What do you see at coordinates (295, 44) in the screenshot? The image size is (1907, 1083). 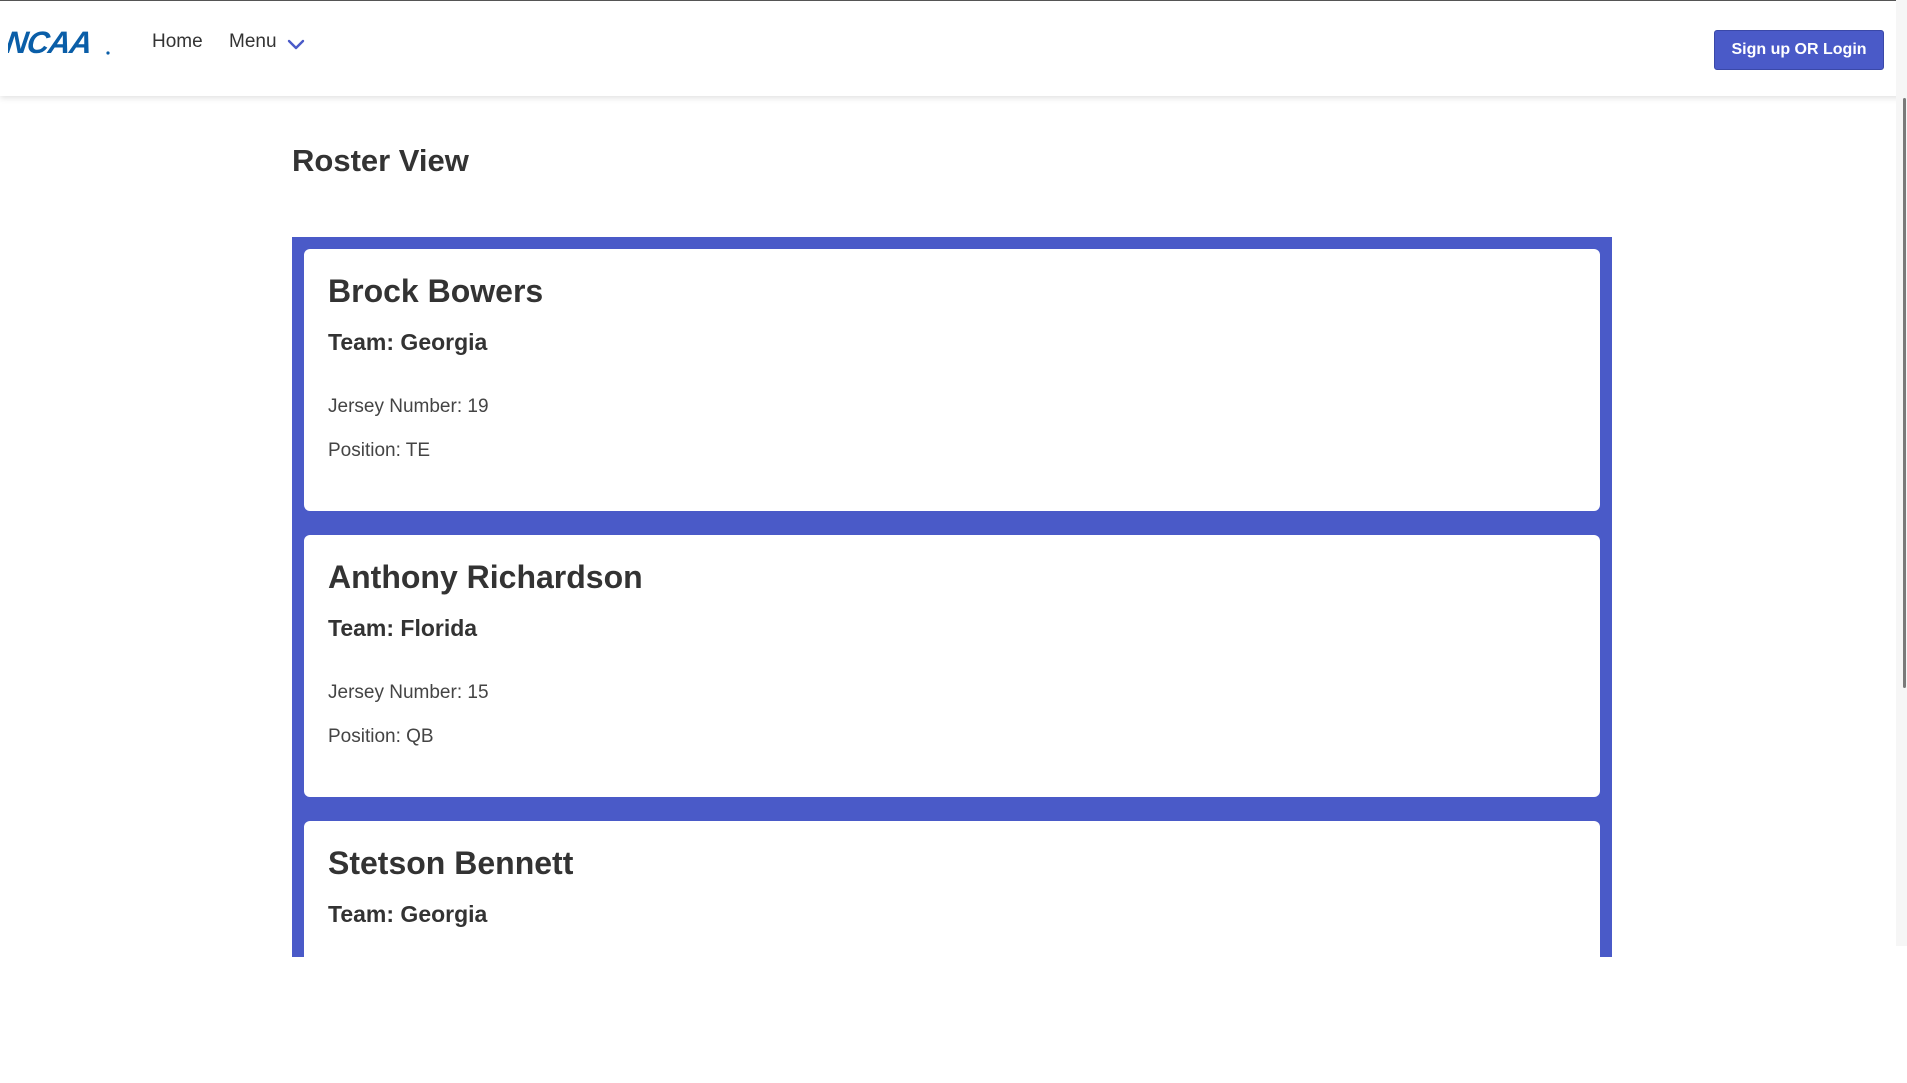 I see `chevron-down-icon` at bounding box center [295, 44].